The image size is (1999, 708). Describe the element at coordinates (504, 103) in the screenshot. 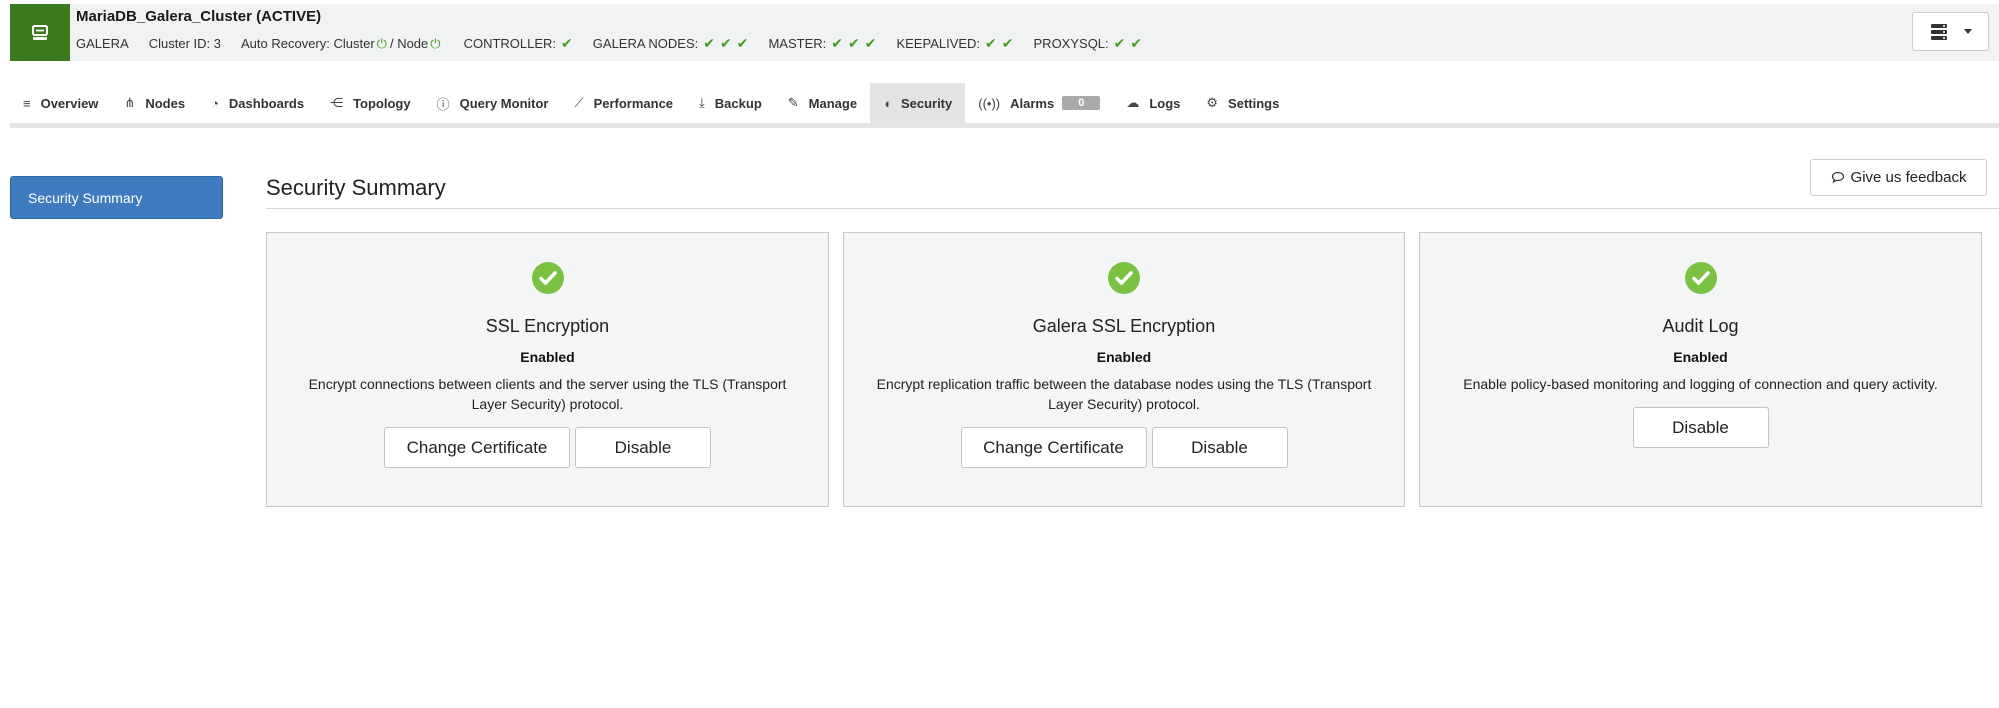

I see `tab-label: Query Monitor` at that location.